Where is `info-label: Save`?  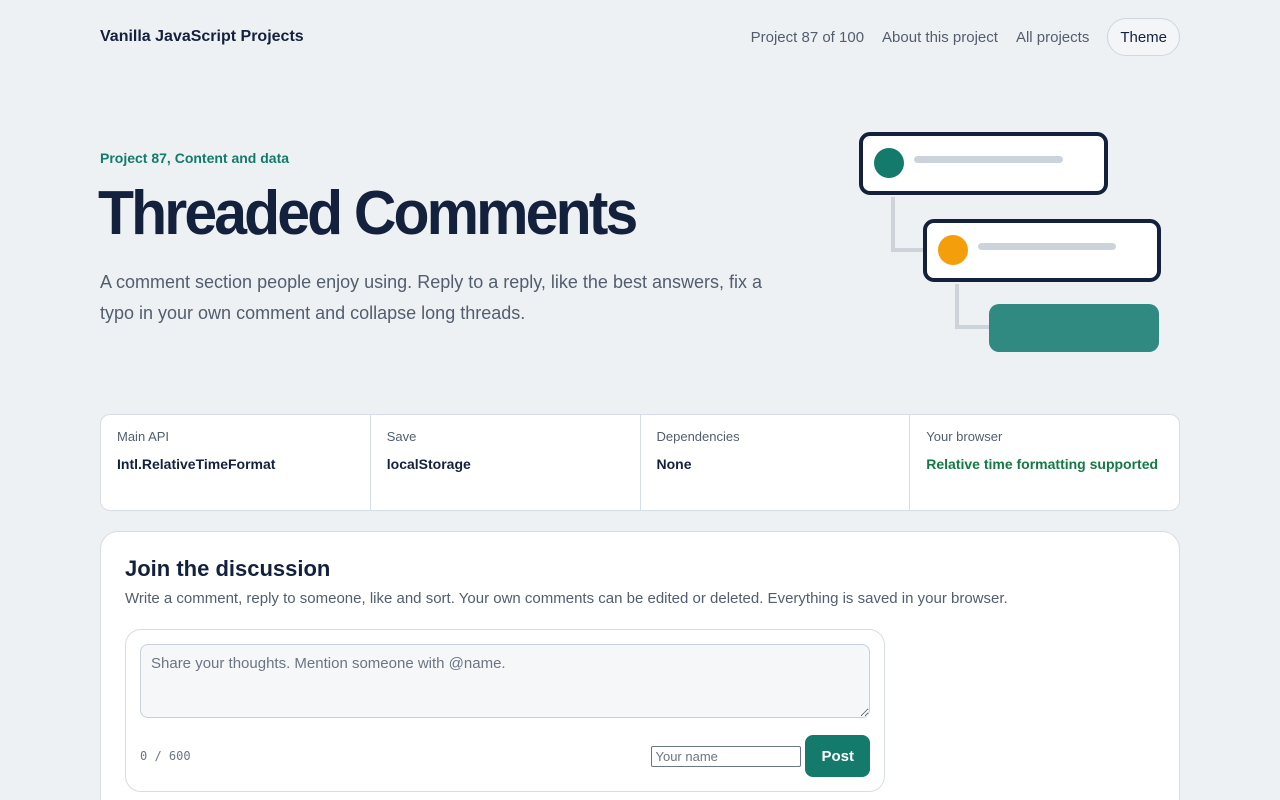
info-label: Save is located at coordinates (401, 436).